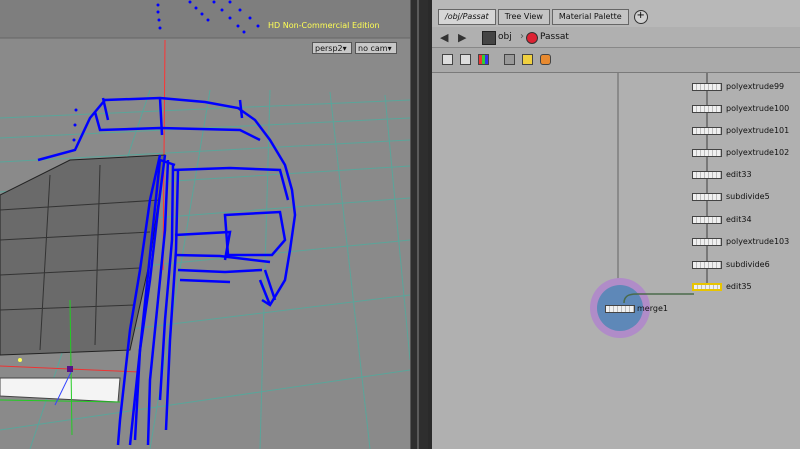 Image resolution: width=800 pixels, height=449 pixels. What do you see at coordinates (739, 174) in the screenshot?
I see `node-label: edit33` at bounding box center [739, 174].